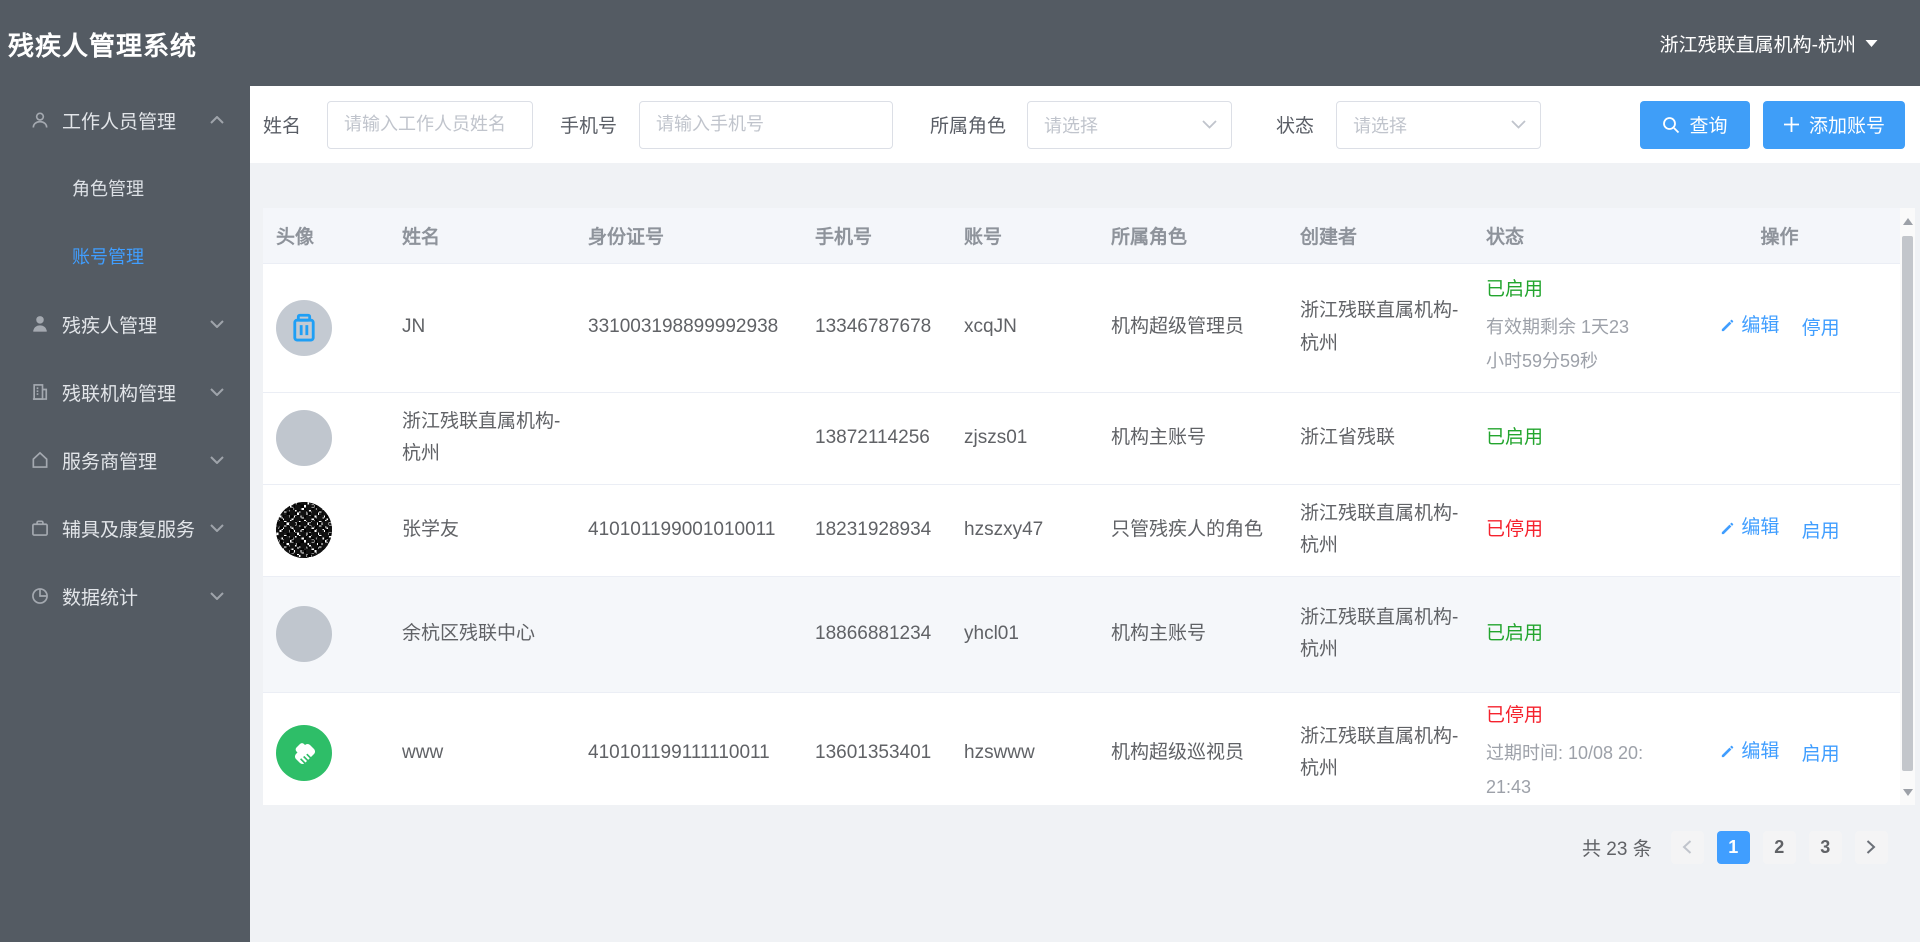 This screenshot has width=1920, height=942. I want to click on sidebar-item-label: 残联机构管理, so click(119, 394).